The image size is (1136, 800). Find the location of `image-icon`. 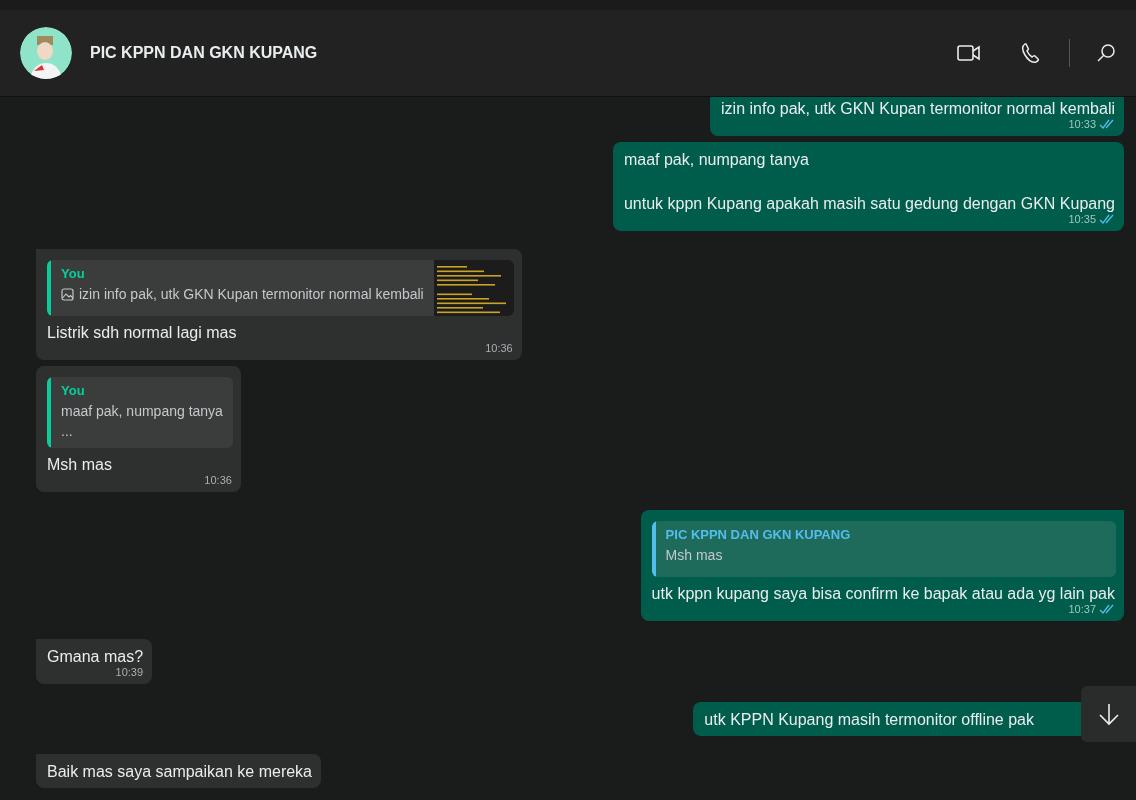

image-icon is located at coordinates (67, 294).